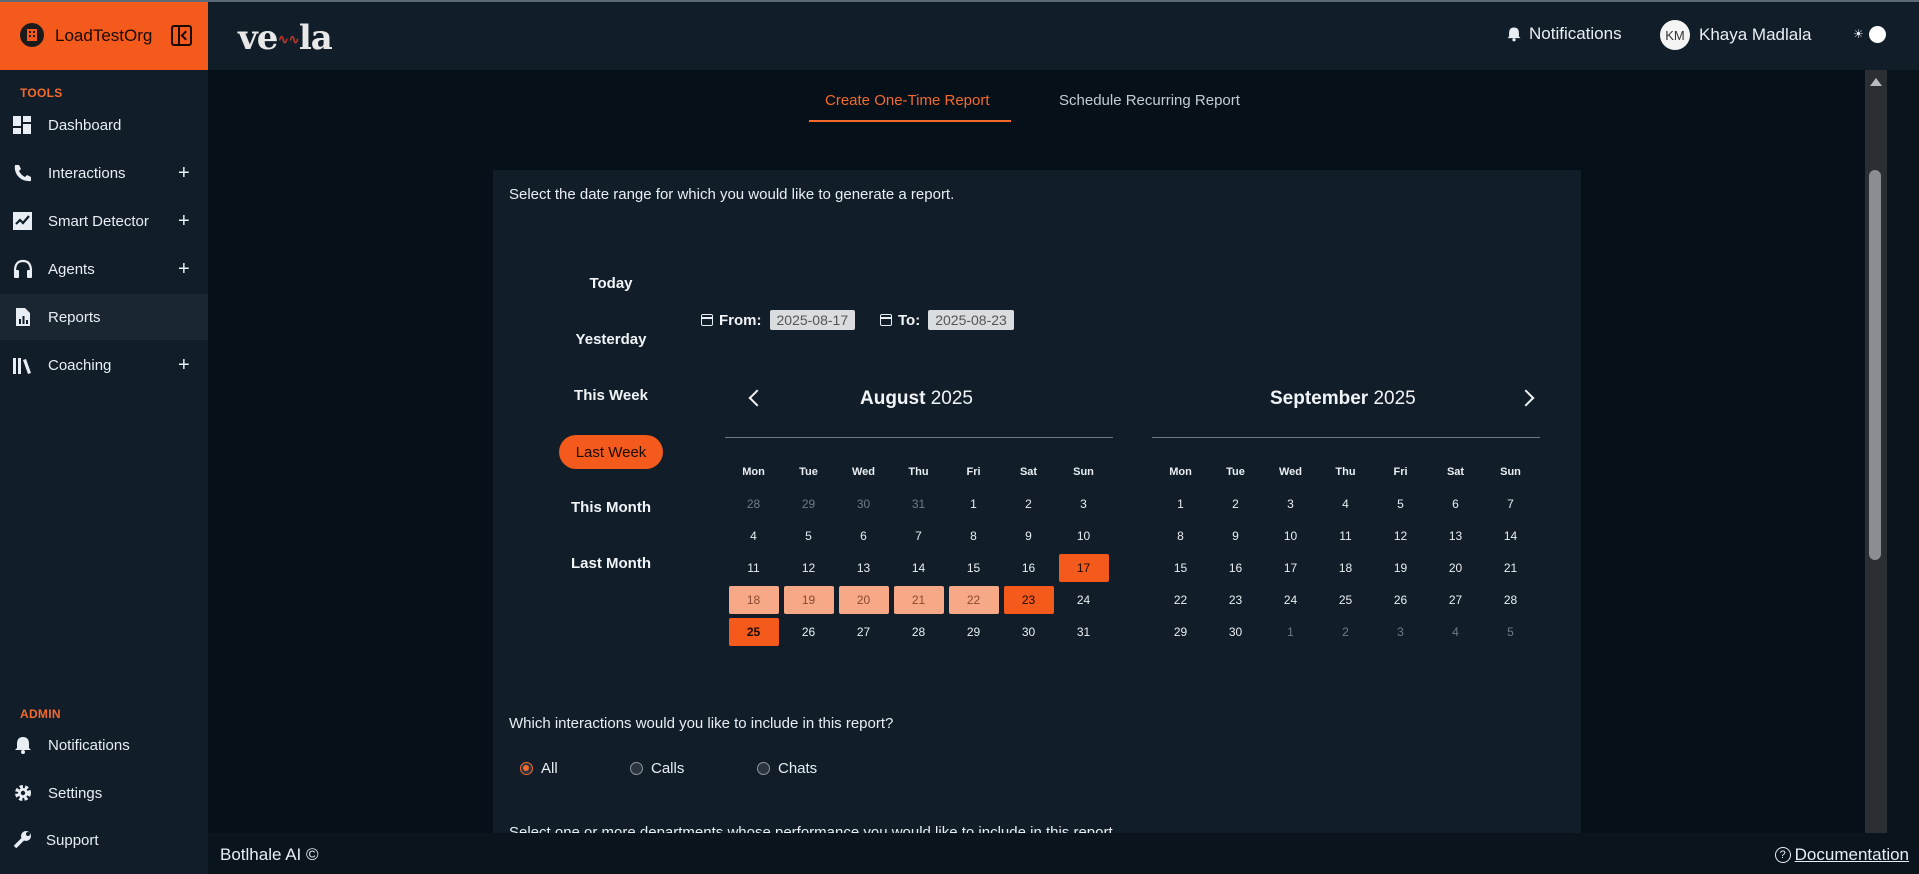  I want to click on sidebar-item-dashboard: Dashboard, so click(104, 125).